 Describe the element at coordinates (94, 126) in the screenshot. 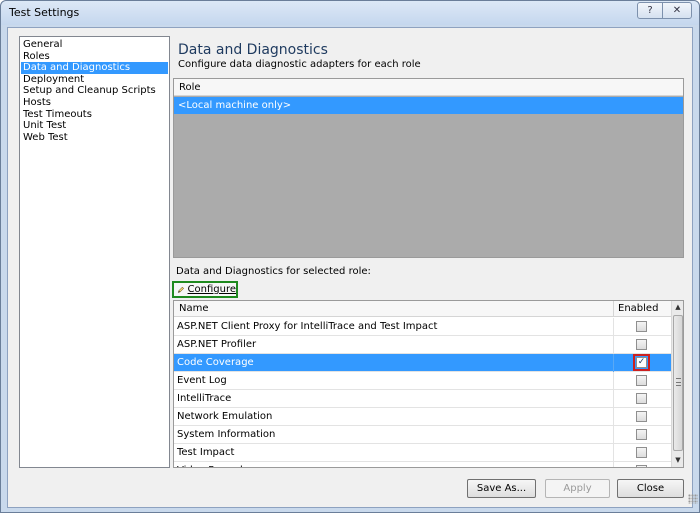

I see `nav-item-unit-test: Unit Test` at that location.